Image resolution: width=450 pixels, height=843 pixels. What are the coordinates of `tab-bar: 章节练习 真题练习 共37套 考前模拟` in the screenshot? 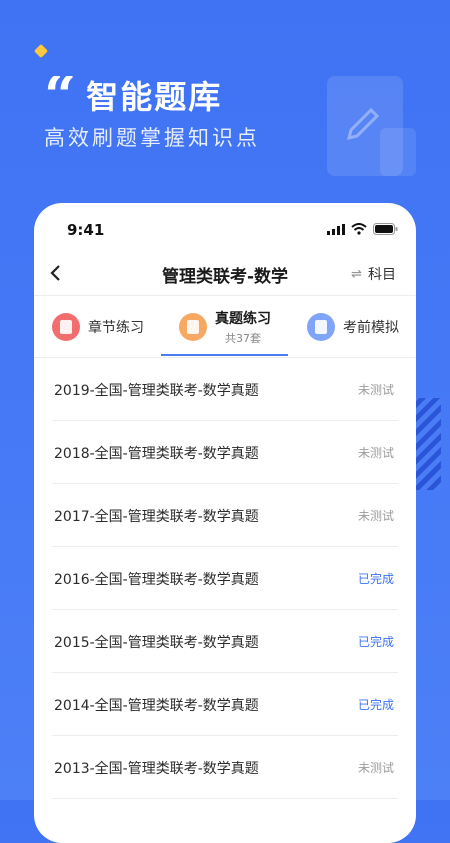 It's located at (225, 327).